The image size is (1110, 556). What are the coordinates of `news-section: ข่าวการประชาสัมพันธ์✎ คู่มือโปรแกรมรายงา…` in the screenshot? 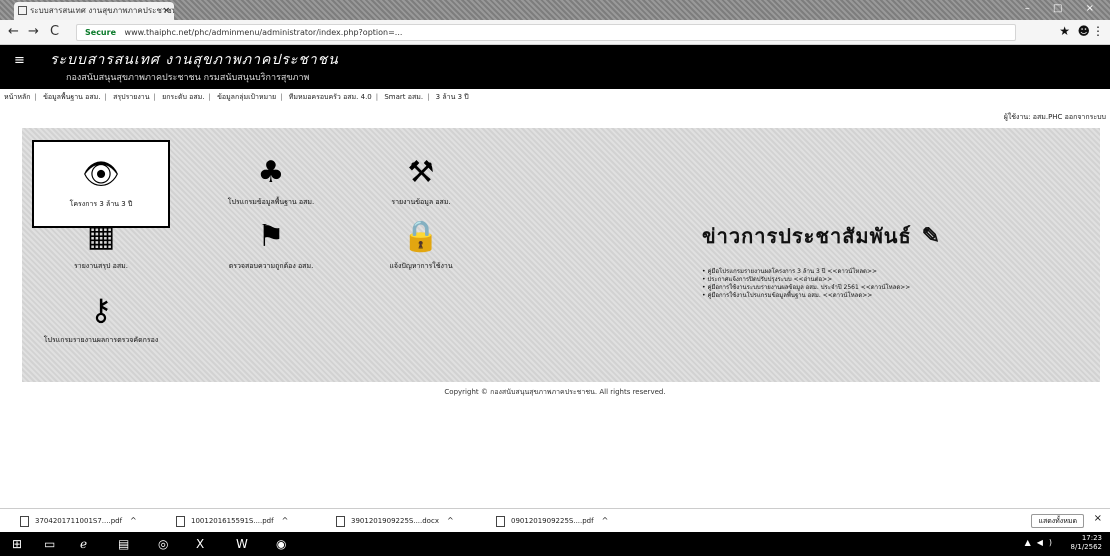 It's located at (892, 260).